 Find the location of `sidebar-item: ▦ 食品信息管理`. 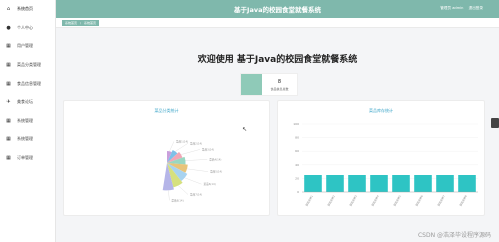

sidebar-item: ▦ 食品信息管理 is located at coordinates (27, 83).